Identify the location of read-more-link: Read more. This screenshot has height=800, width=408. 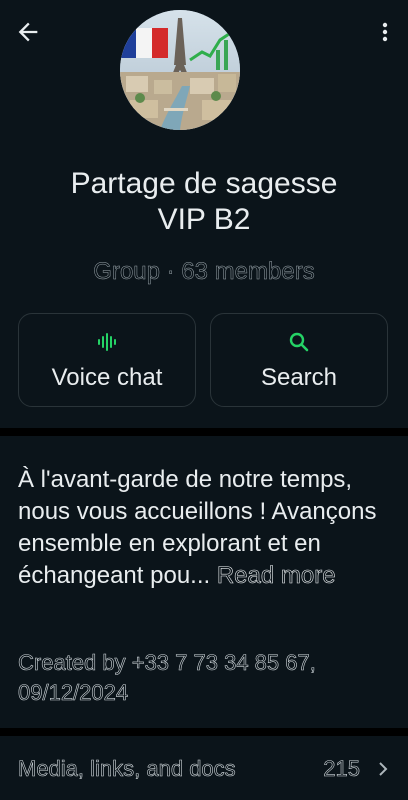
(276, 576).